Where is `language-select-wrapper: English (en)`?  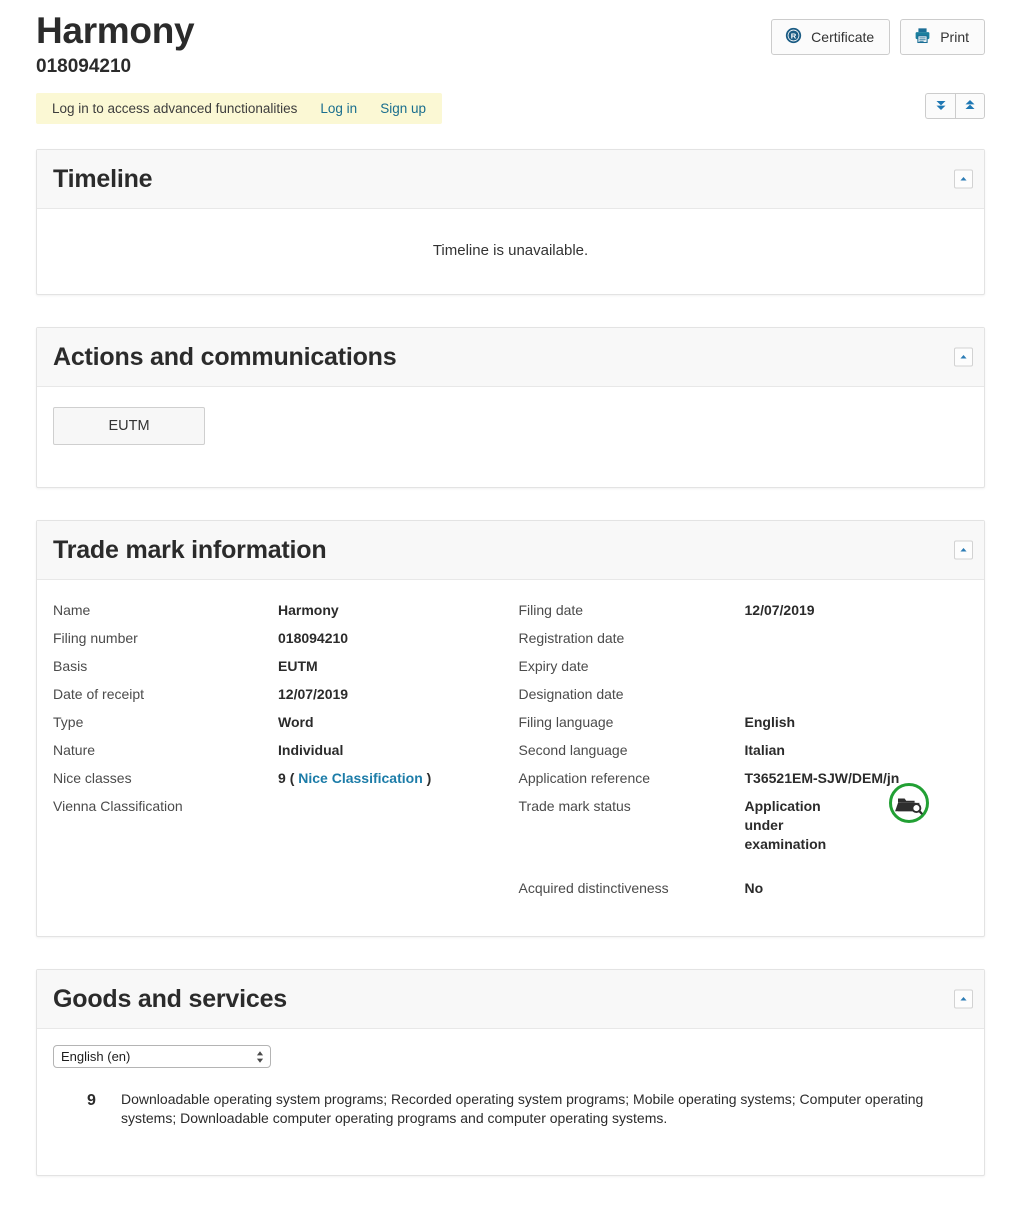 language-select-wrapper: English (en) is located at coordinates (162, 1056).